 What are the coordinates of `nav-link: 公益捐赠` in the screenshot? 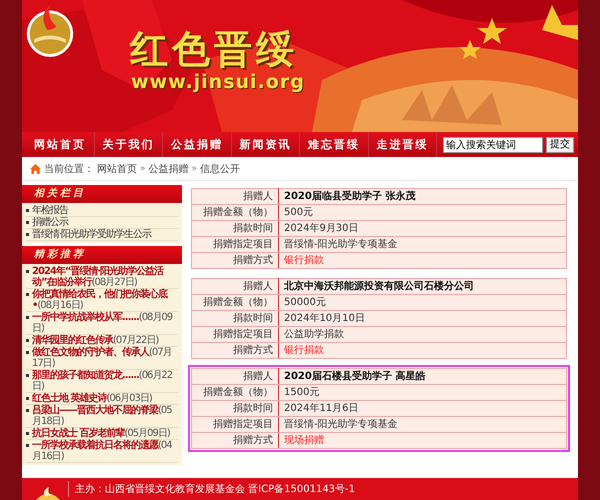 It's located at (197, 144).